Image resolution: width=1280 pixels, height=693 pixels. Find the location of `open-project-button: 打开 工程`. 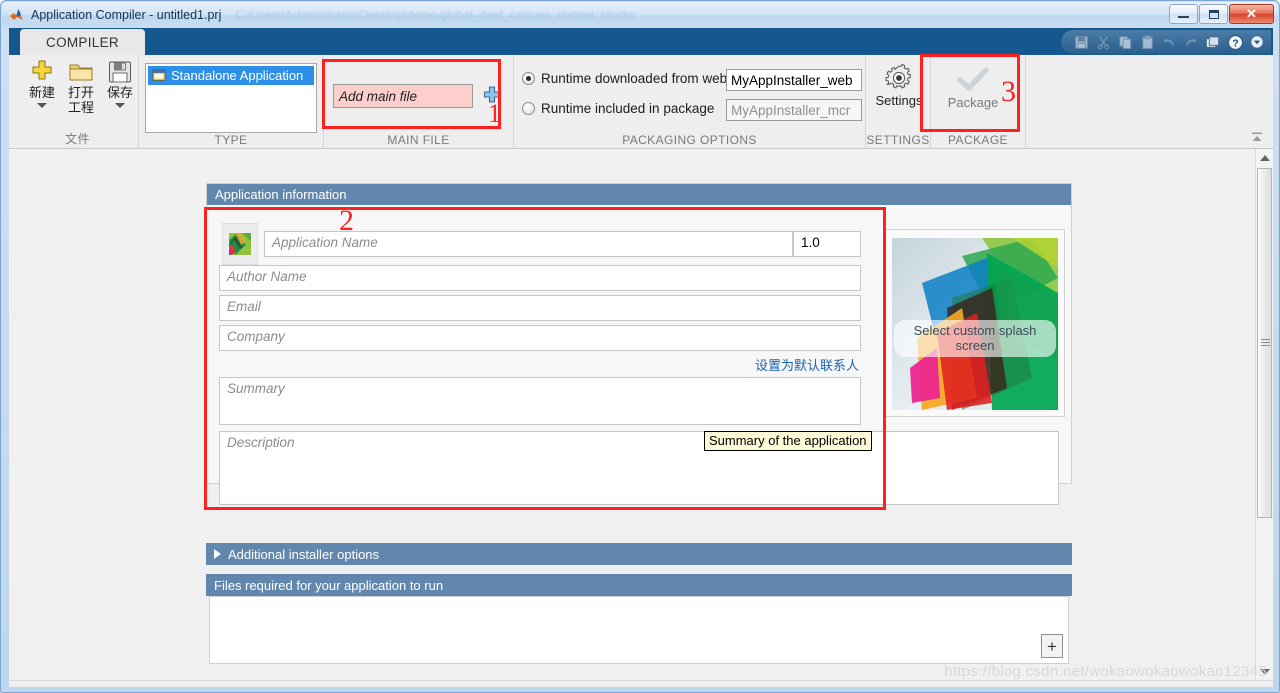

open-project-button: 打开 工程 is located at coordinates (81, 87).